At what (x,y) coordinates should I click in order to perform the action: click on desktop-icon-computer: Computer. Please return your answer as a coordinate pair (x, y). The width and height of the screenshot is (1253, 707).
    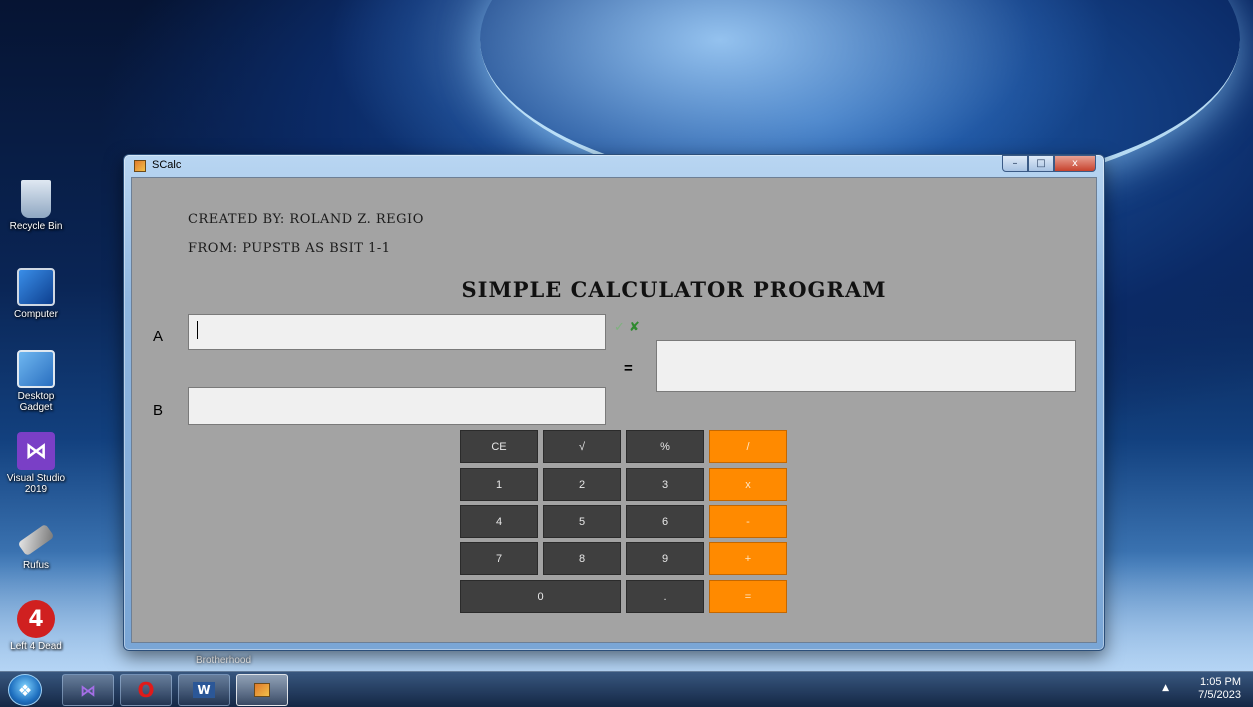
    Looking at the image, I should click on (36, 294).